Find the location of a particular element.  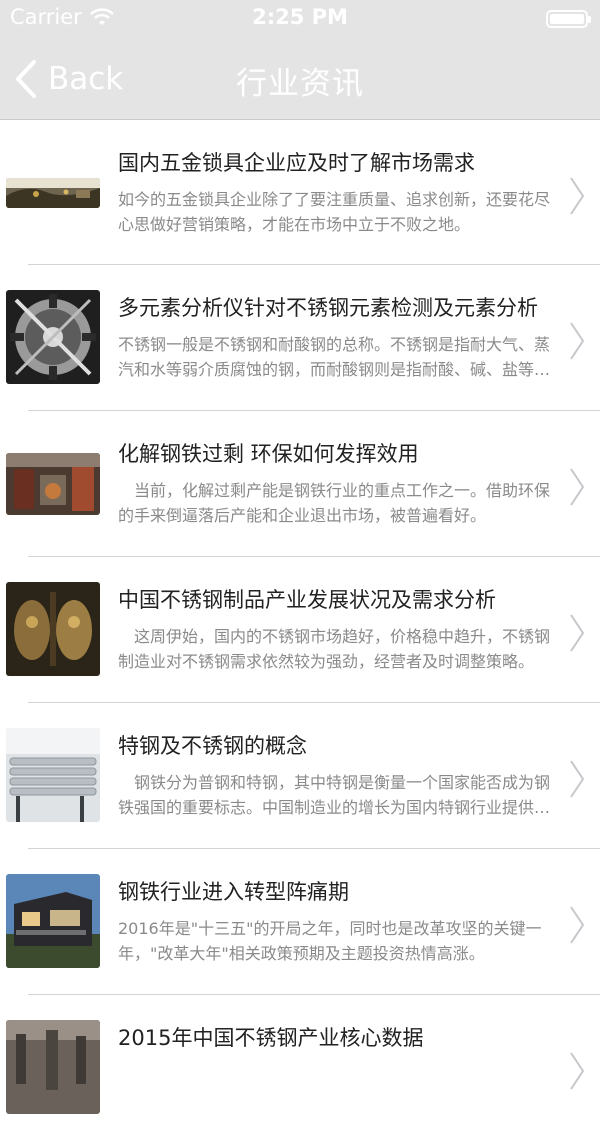

news-title: 特钢及不锈钢的概念 is located at coordinates (212, 746).